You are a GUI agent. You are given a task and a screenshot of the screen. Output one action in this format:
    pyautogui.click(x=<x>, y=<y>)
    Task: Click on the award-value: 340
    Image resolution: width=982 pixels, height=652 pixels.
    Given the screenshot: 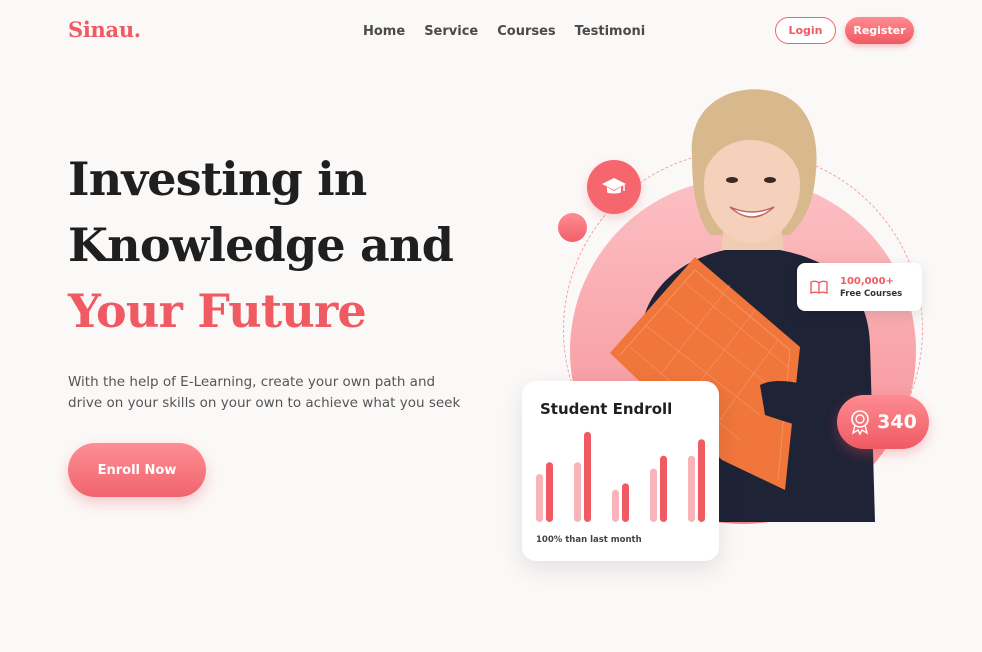 What is the action you would take?
    pyautogui.click(x=897, y=422)
    